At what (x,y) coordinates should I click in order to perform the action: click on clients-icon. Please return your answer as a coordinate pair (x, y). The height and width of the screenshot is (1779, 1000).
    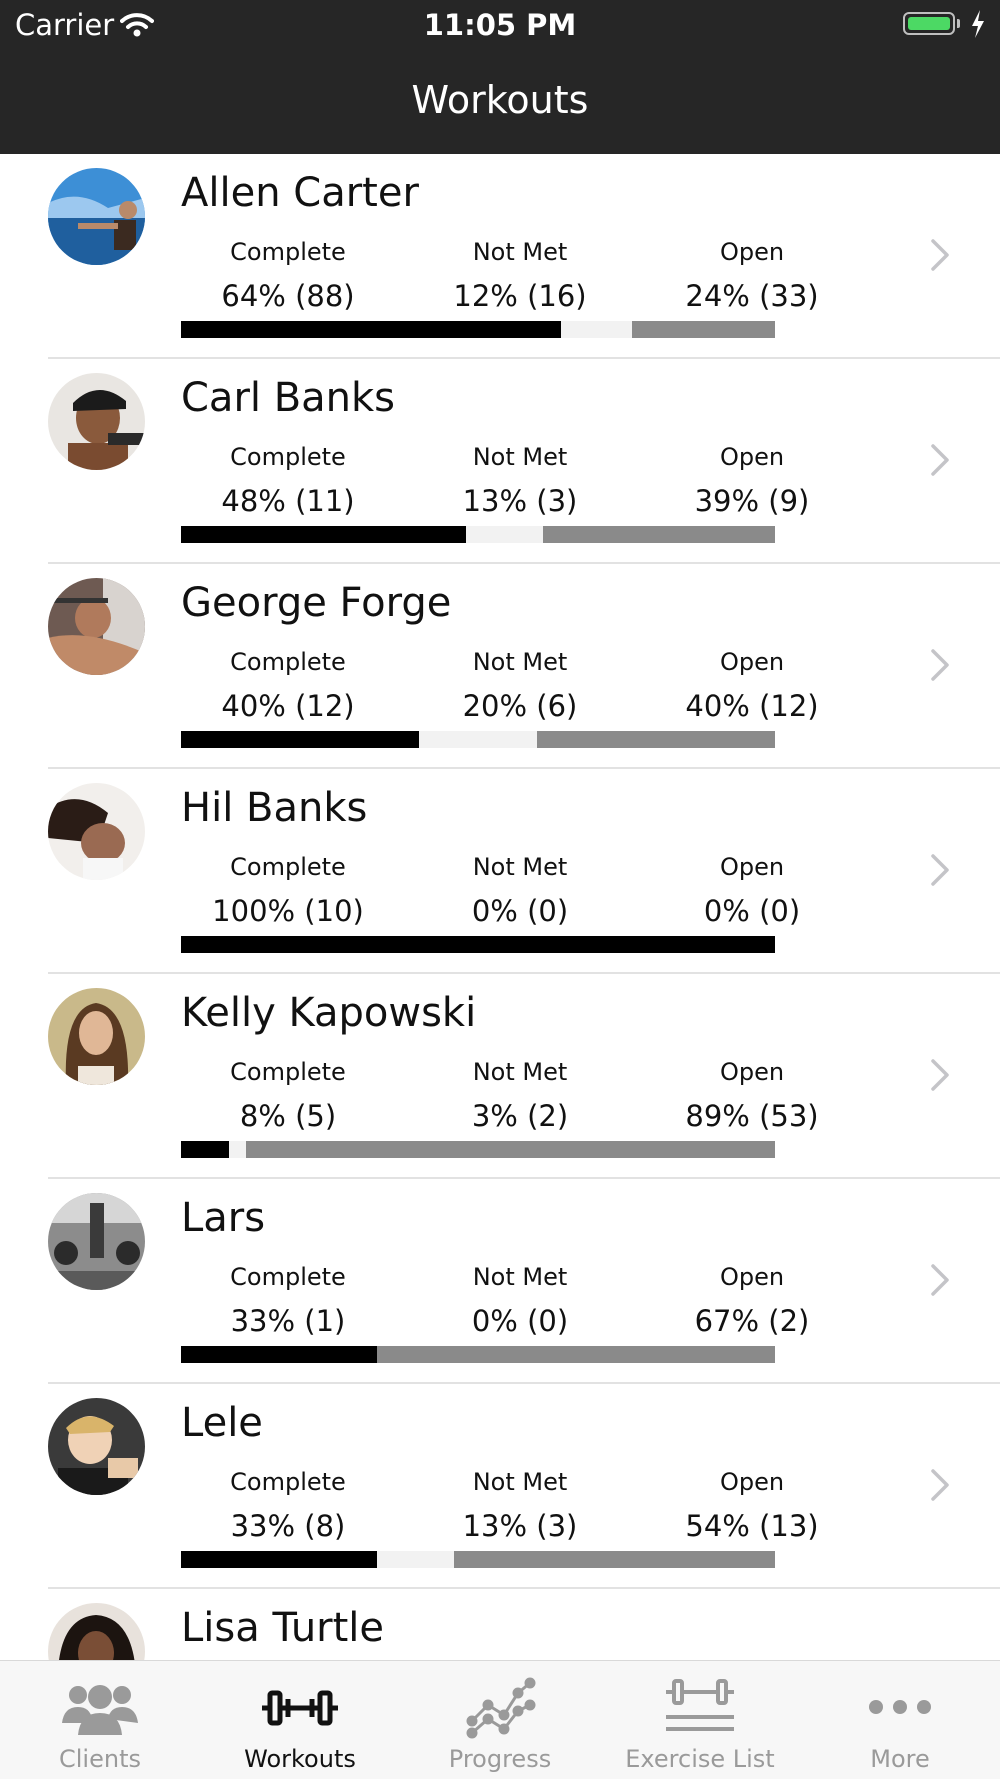
    Looking at the image, I should click on (100, 1707).